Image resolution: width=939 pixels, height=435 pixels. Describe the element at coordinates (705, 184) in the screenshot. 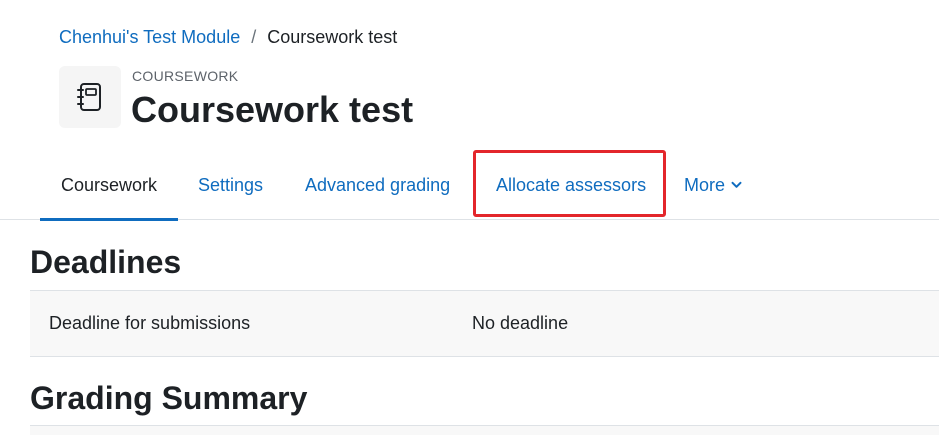

I see `tab-label: More` at that location.